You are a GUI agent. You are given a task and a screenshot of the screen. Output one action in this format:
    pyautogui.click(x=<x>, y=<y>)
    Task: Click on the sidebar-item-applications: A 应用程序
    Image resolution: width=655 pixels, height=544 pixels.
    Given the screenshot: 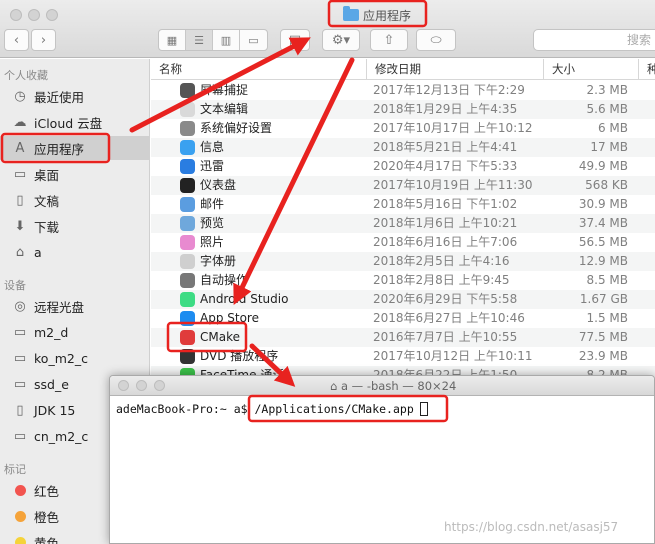 What is the action you would take?
    pyautogui.click(x=75, y=148)
    